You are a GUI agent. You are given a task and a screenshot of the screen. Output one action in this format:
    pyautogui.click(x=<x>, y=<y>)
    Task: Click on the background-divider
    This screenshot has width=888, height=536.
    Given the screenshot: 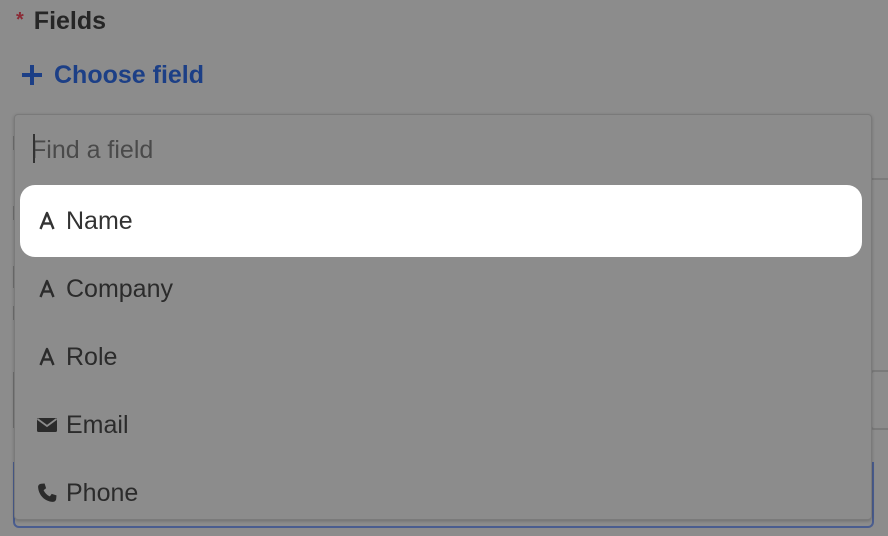 What is the action you would take?
    pyautogui.click(x=879, y=179)
    